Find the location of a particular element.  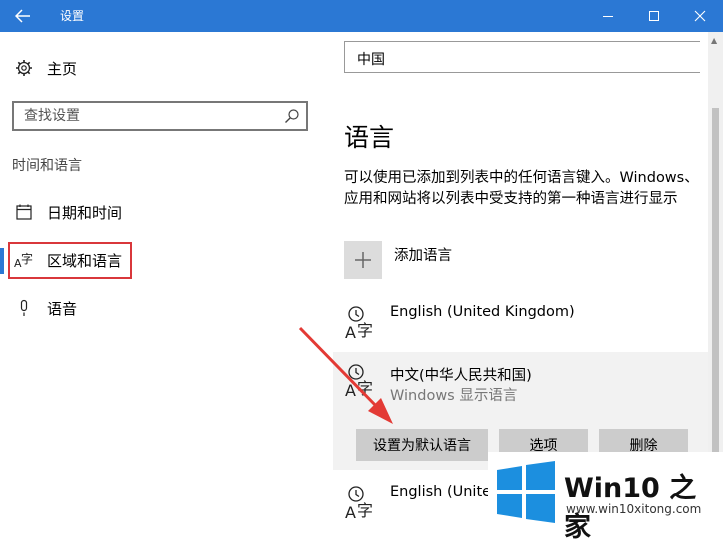

nav-speech: 语音 is located at coordinates (165, 308).